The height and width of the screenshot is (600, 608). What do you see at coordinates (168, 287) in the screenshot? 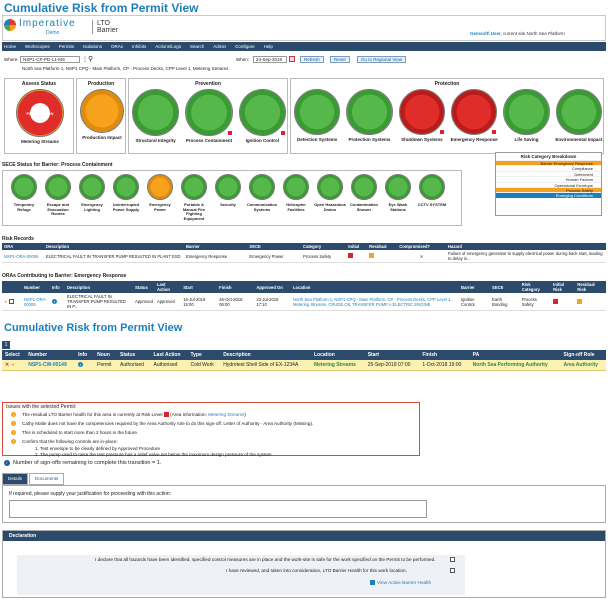
I see `column-header: Last Action` at bounding box center [168, 287].